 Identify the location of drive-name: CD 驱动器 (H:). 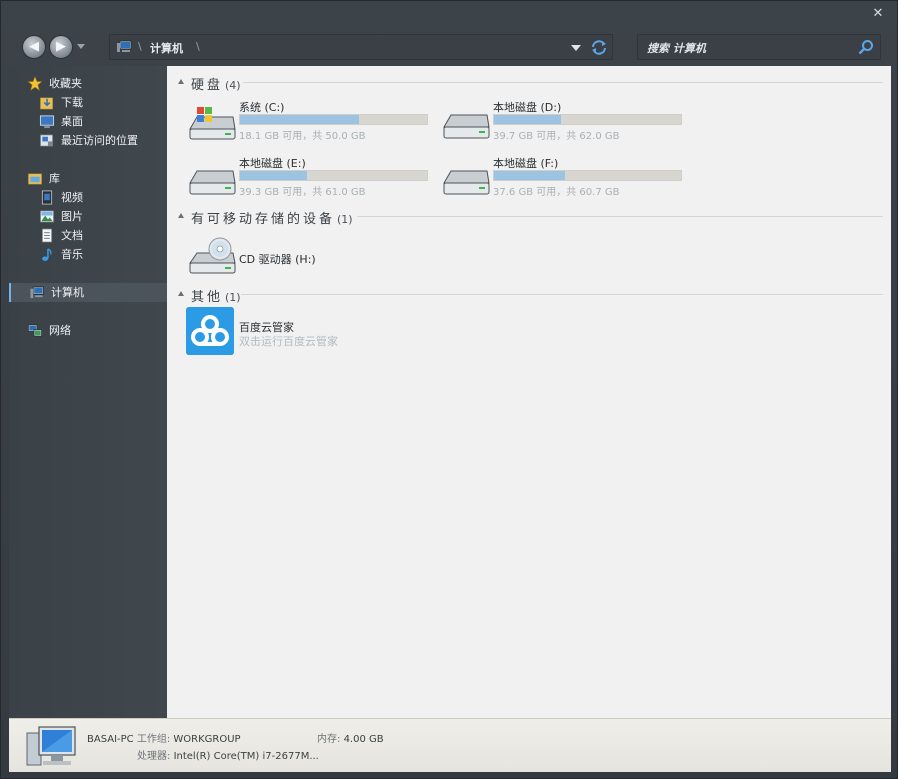
(277, 259).